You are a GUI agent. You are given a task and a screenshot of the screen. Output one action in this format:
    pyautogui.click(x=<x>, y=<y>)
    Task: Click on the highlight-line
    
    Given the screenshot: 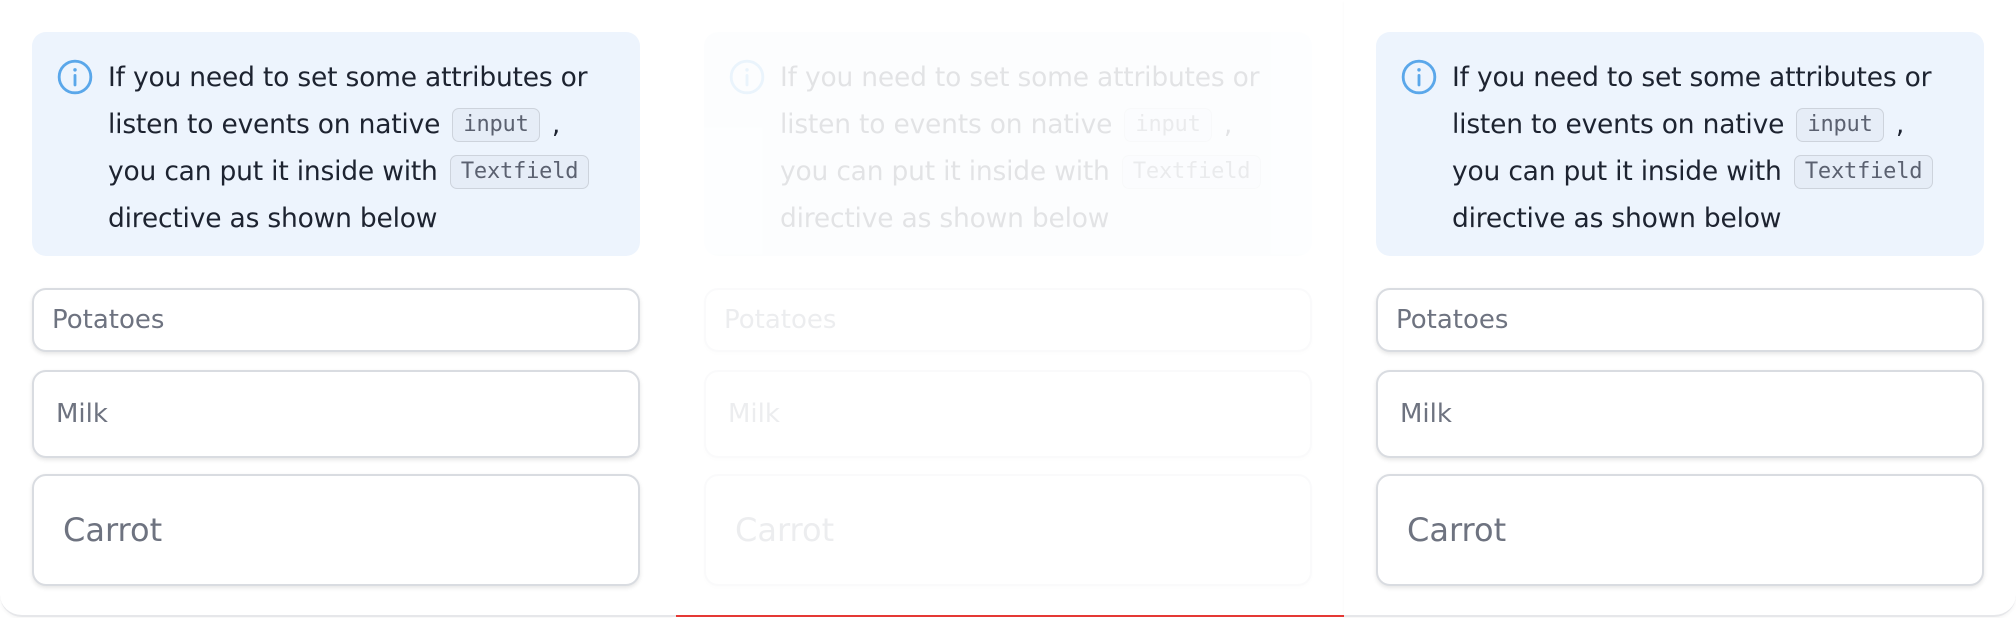 What is the action you would take?
    pyautogui.click(x=1010, y=616)
    